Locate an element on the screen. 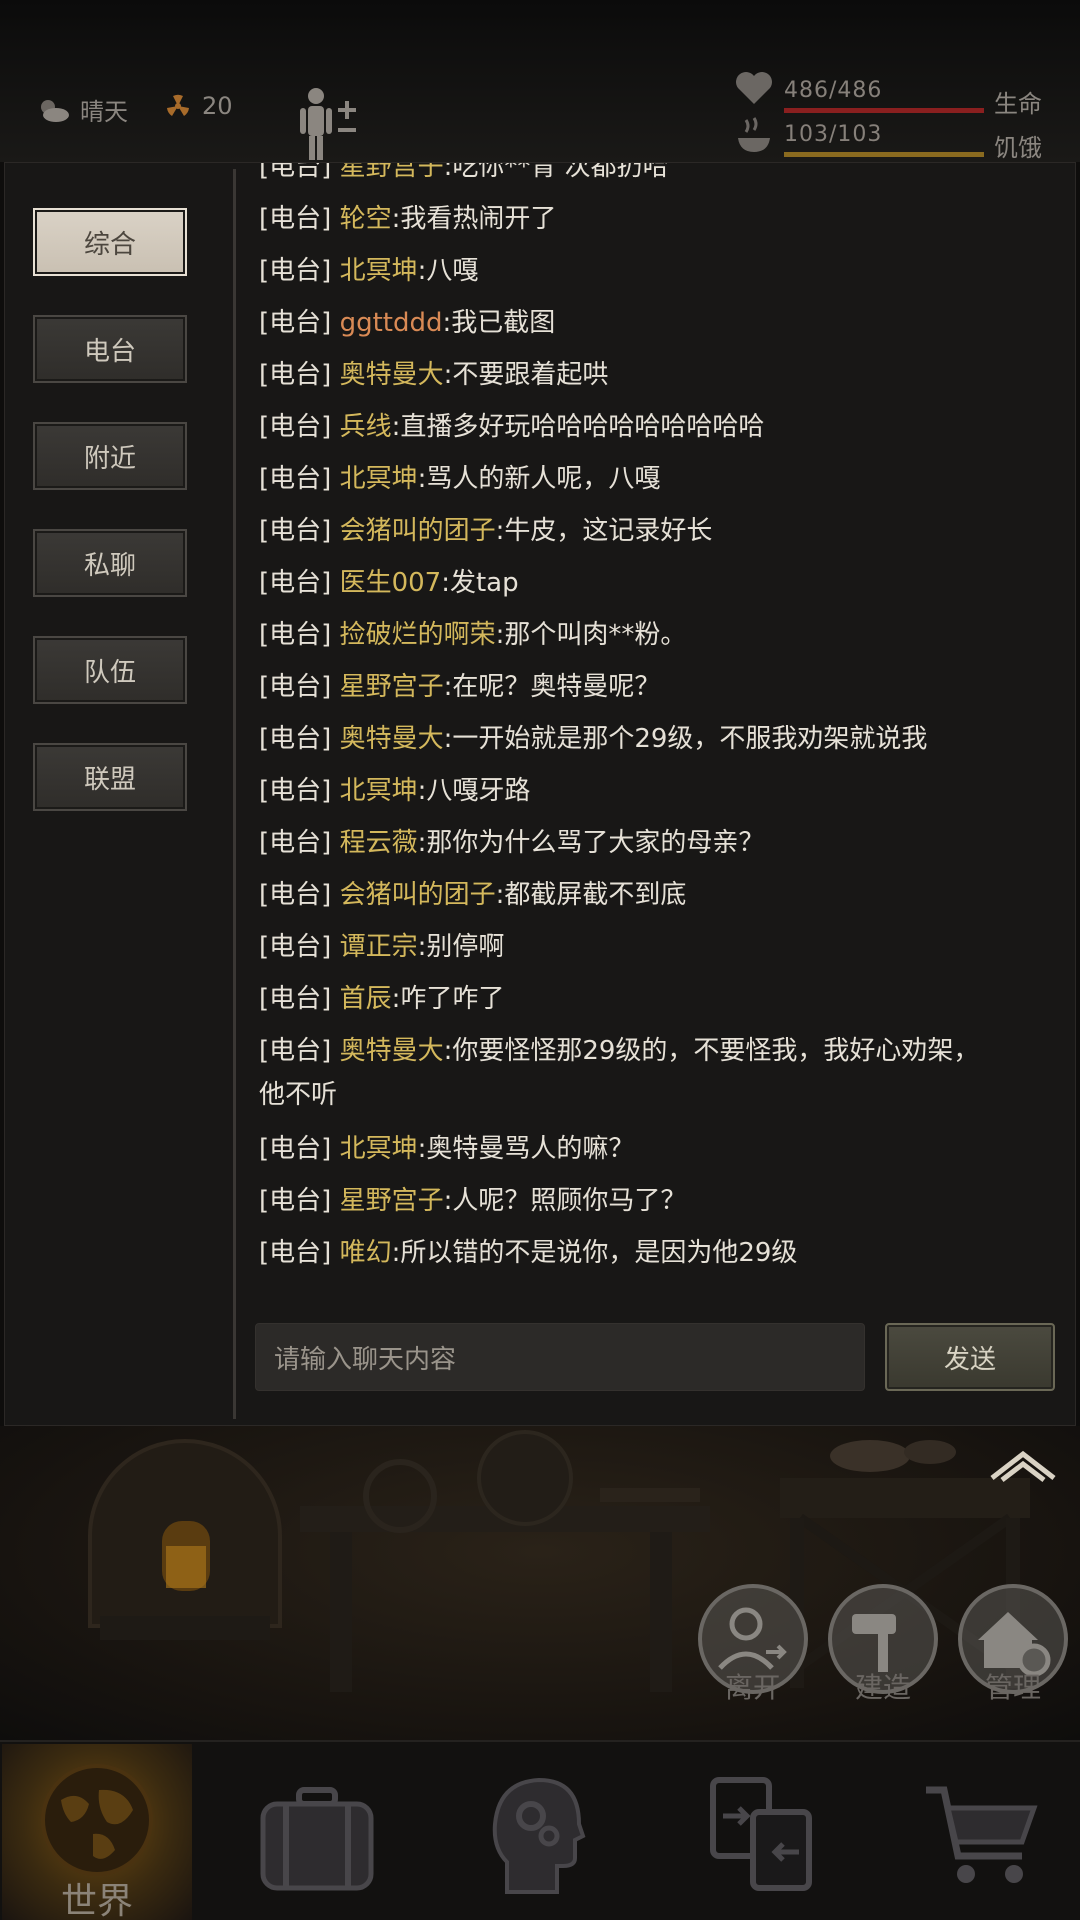 Image resolution: width=1080 pixels, height=1920 pixels. message-sender: 程云薇 is located at coordinates (379, 843).